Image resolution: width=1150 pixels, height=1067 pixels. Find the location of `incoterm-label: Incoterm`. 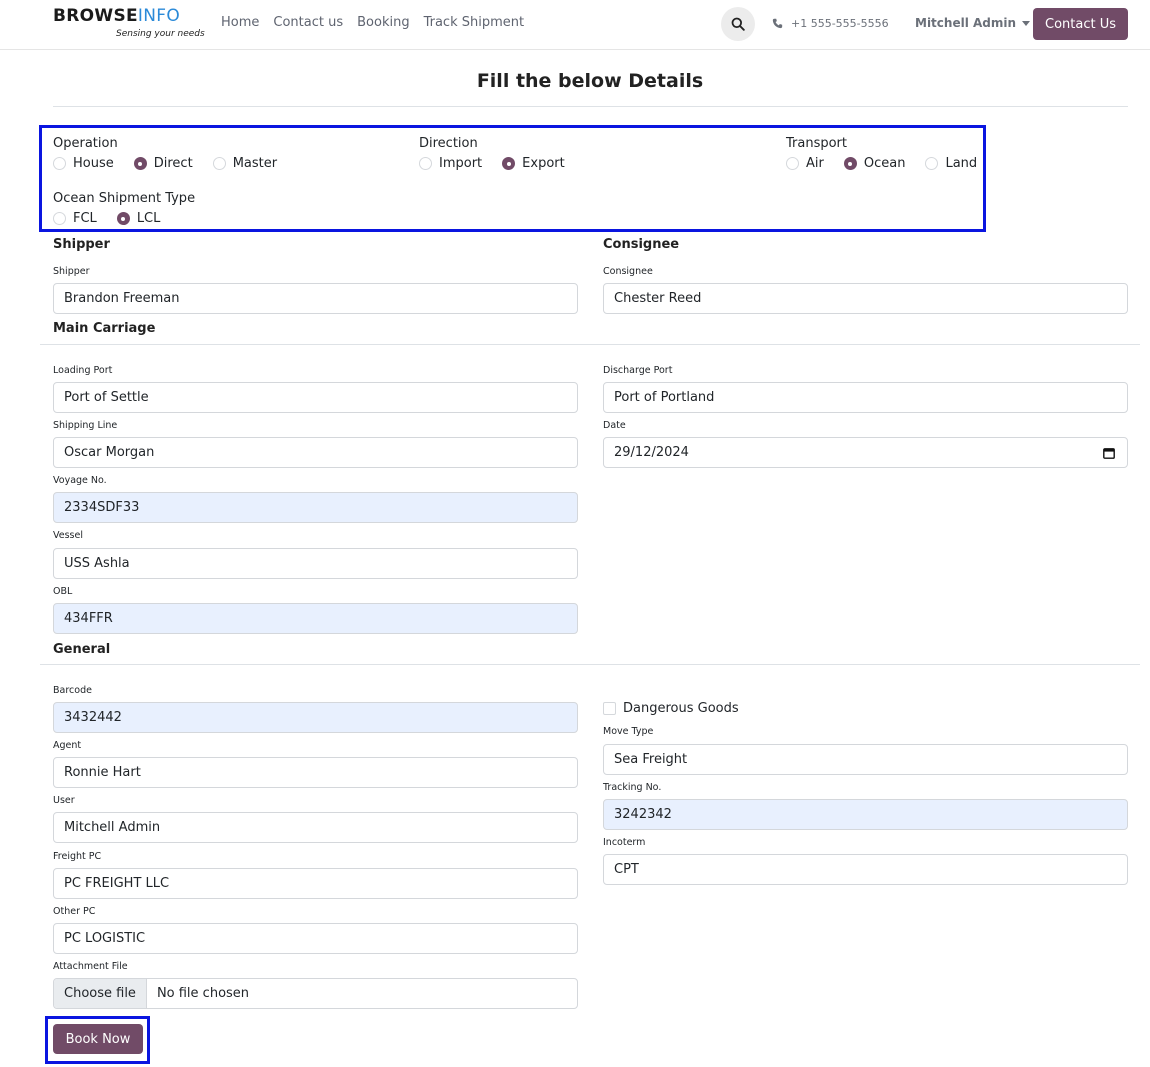

incoterm-label: Incoterm is located at coordinates (624, 842).